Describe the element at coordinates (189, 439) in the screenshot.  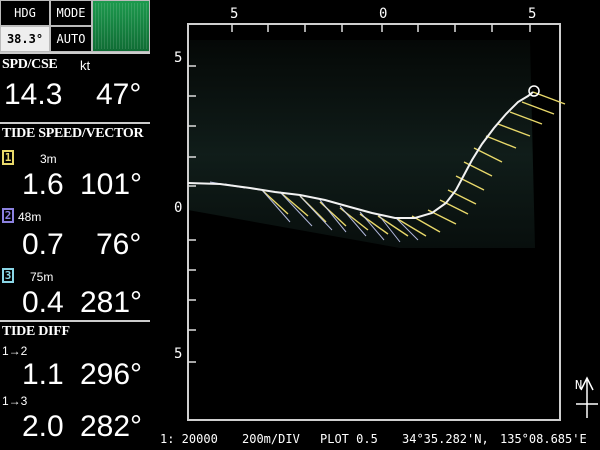
I see `scale-readout: 1: 20000` at that location.